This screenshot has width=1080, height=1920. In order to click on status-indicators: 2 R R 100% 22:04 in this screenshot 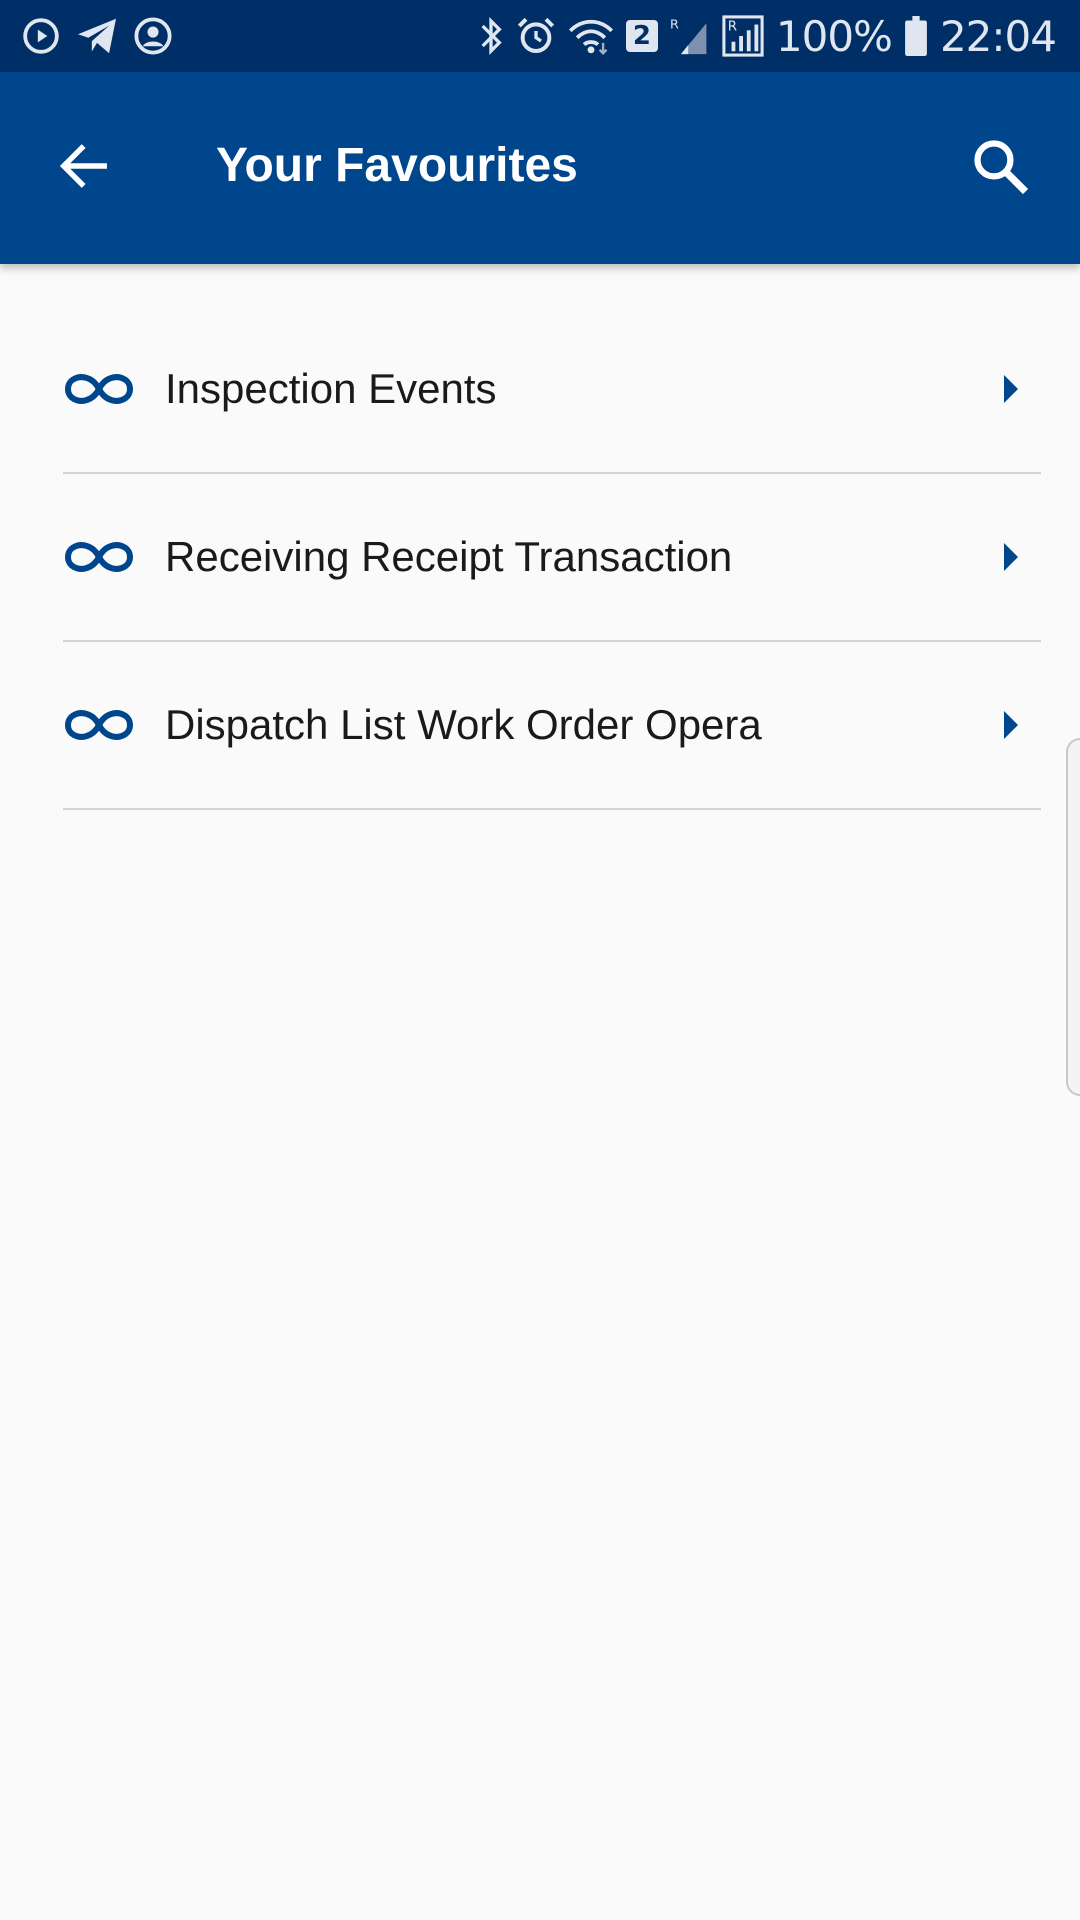, I will do `click(761, 36)`.